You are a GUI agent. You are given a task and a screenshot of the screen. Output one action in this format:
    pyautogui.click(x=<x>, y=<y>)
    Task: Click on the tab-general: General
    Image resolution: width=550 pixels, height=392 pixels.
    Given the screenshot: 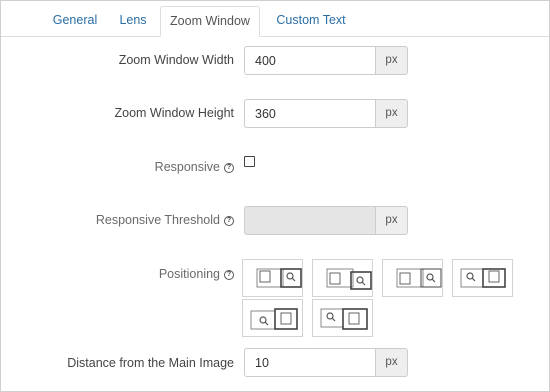 What is the action you would take?
    pyautogui.click(x=75, y=21)
    